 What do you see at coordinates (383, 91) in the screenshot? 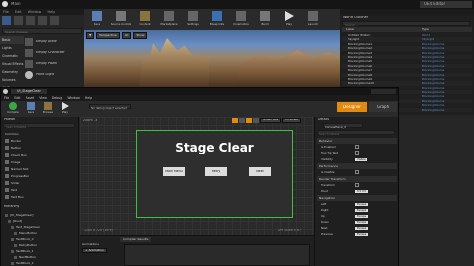
I see `fg-window-controls` at bounding box center [383, 91].